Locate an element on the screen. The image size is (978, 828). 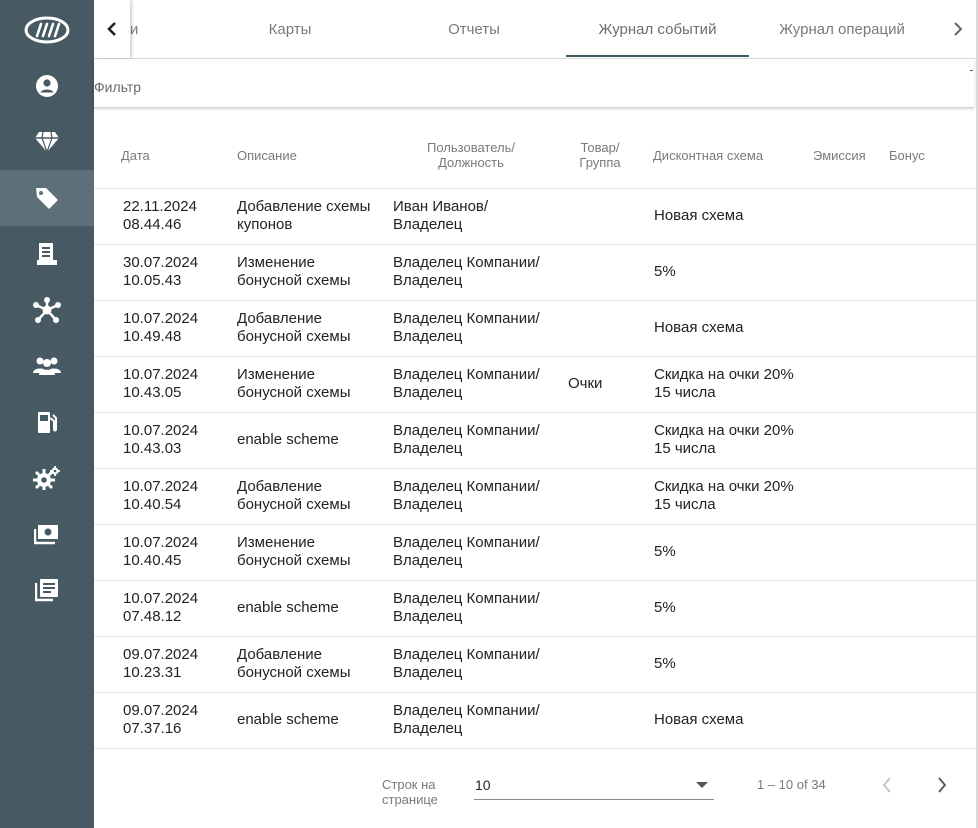
rows-per-page-label: Строк на странице is located at coordinates (410, 792).